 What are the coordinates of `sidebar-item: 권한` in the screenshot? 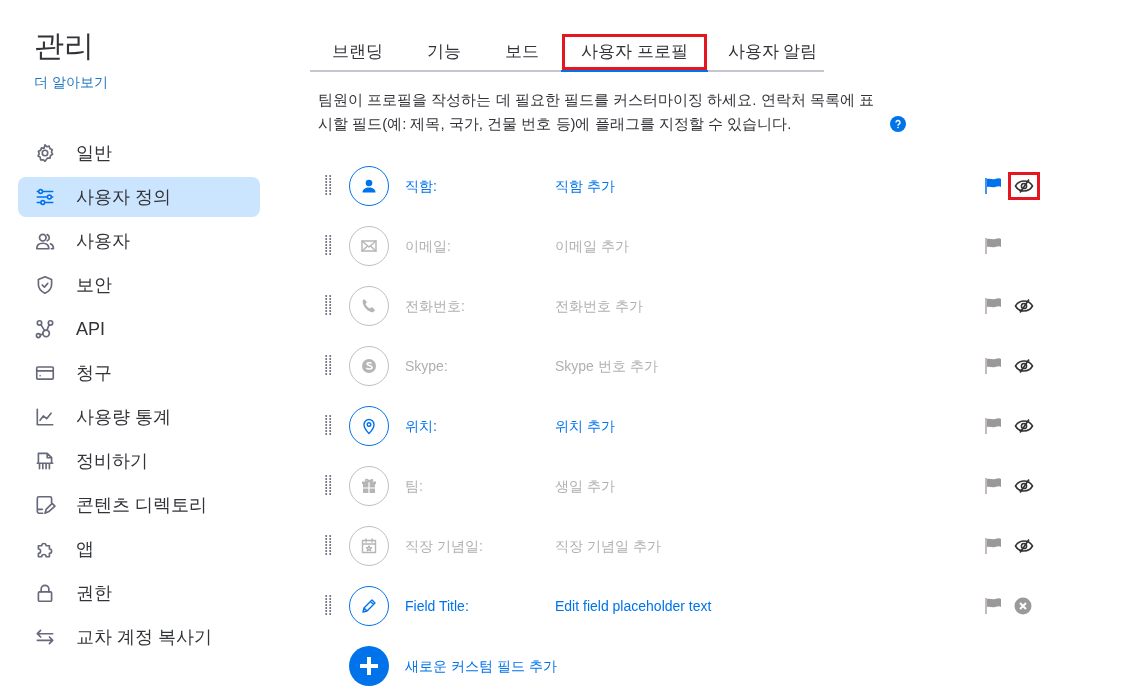 It's located at (139, 593).